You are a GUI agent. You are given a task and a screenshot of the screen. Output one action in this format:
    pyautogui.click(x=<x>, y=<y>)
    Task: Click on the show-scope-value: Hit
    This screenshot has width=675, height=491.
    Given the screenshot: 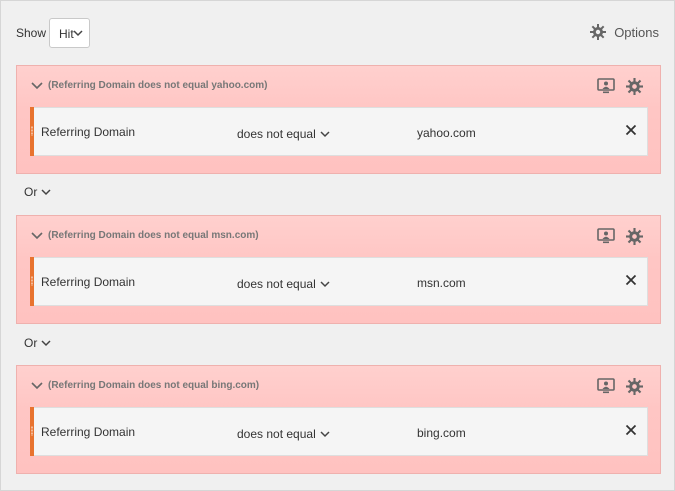 What is the action you would take?
    pyautogui.click(x=66, y=34)
    